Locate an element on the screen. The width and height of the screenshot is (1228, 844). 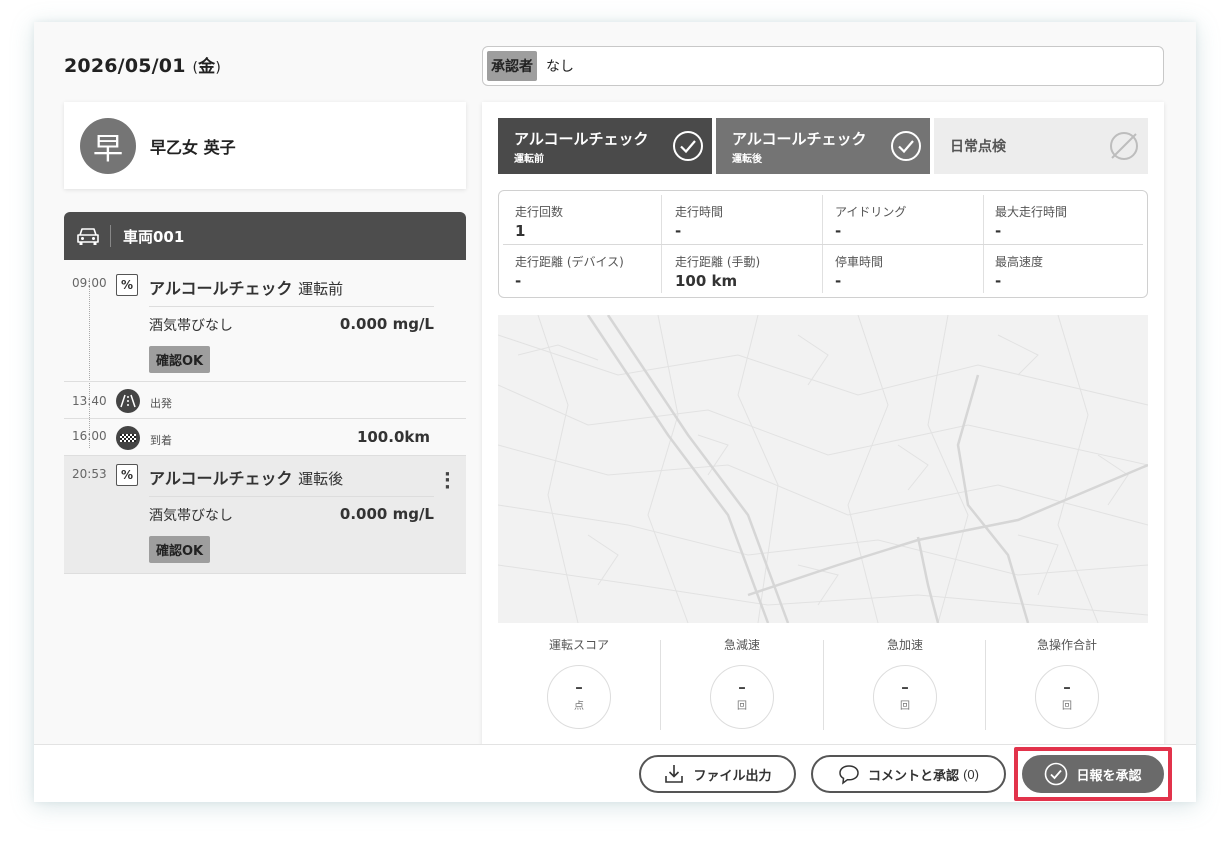
vehicle-header: 車両001 is located at coordinates (265, 236).